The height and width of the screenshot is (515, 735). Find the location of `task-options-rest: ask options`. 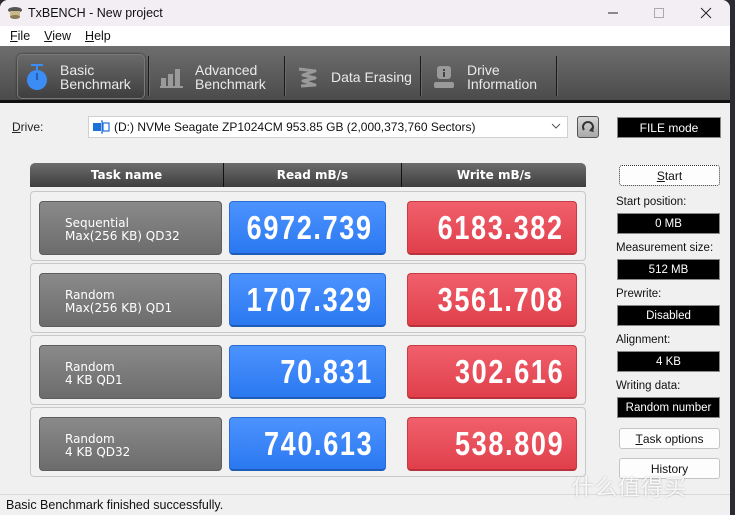

task-options-rest: ask options is located at coordinates (673, 438).